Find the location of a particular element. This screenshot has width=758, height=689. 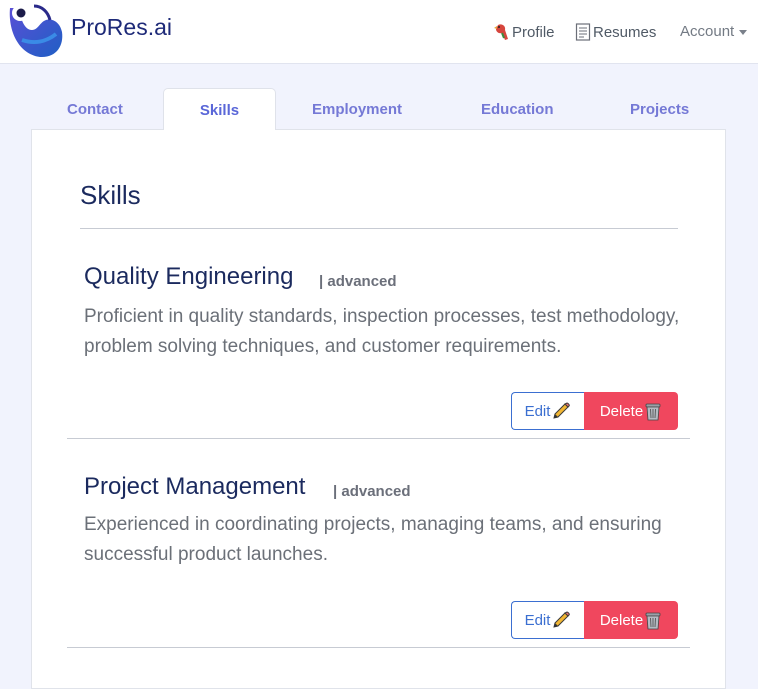

parrot-icon is located at coordinates (501, 32).